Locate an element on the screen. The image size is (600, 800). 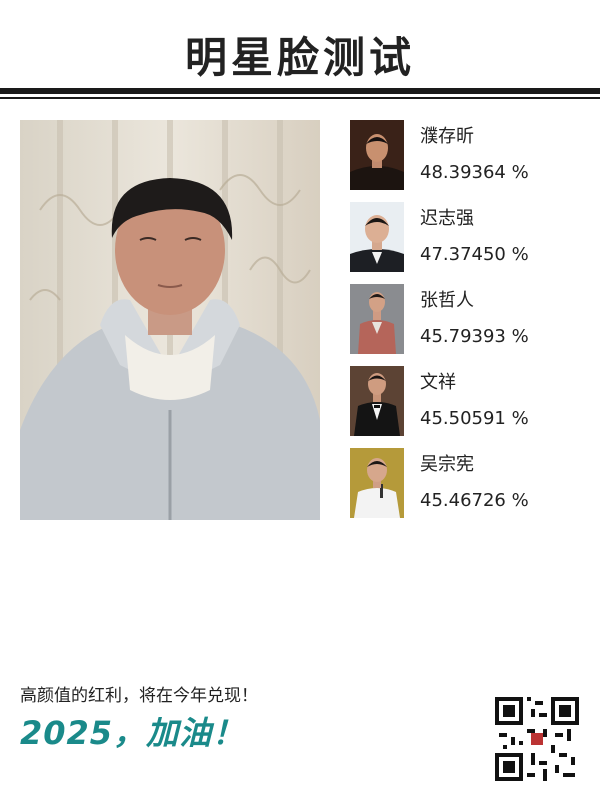
result-item-1: 濮存昕 48.39364 % is located at coordinates (465, 156).